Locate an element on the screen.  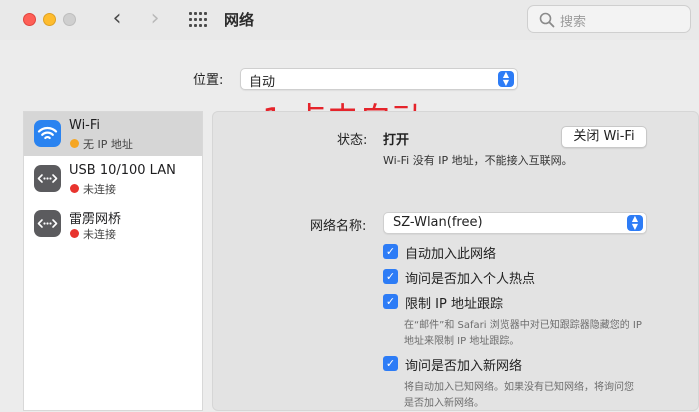
service-name: Wi-Fi is located at coordinates (85, 125).